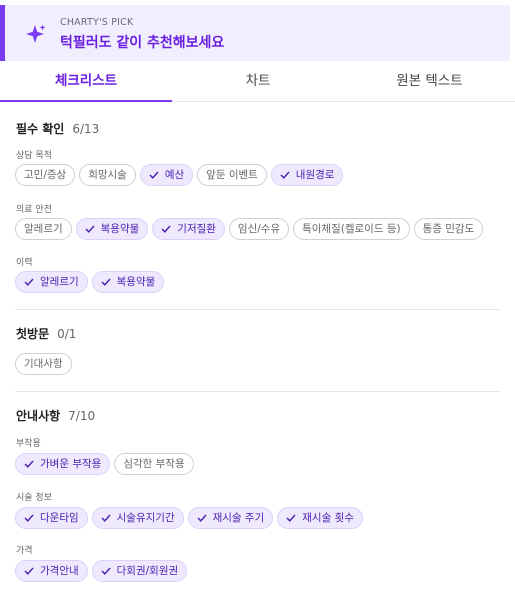  I want to click on chip-label: 특이체질(켈로이드 등), so click(351, 229).